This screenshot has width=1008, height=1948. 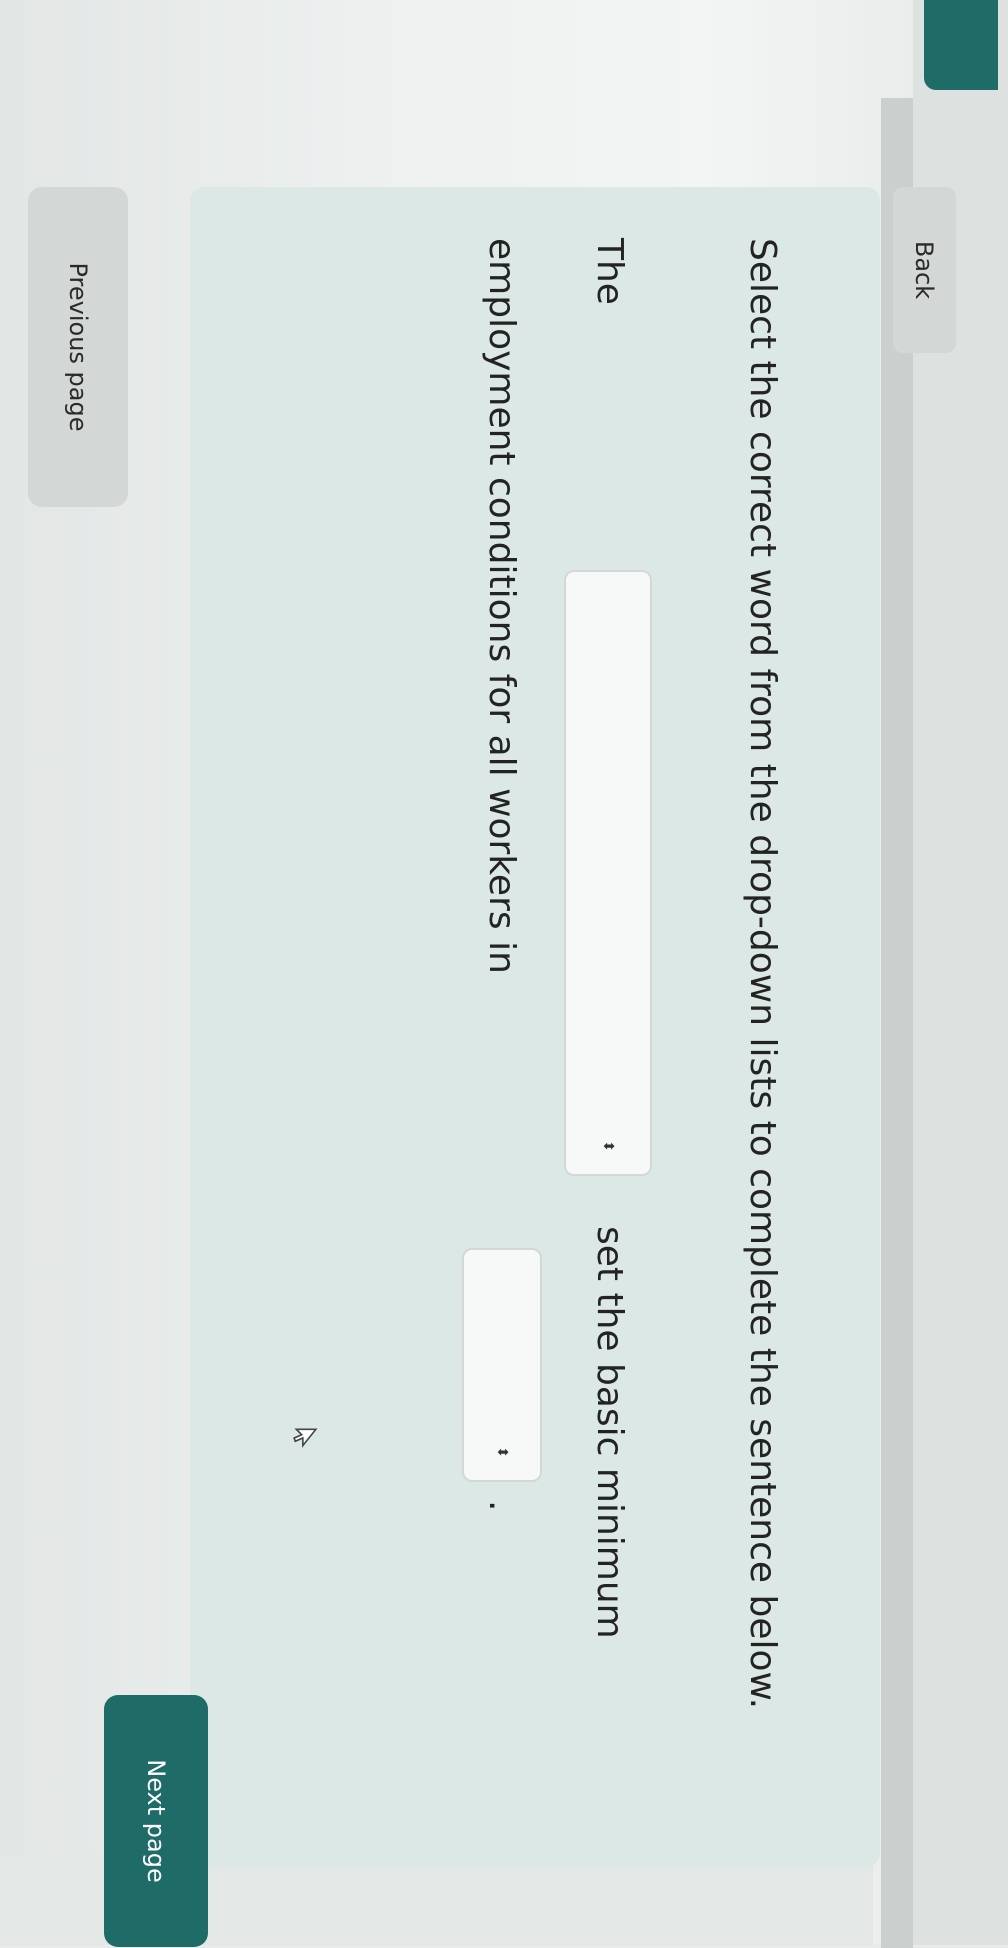 What do you see at coordinates (78, 347) in the screenshot?
I see `previous-page-button: Previous page` at bounding box center [78, 347].